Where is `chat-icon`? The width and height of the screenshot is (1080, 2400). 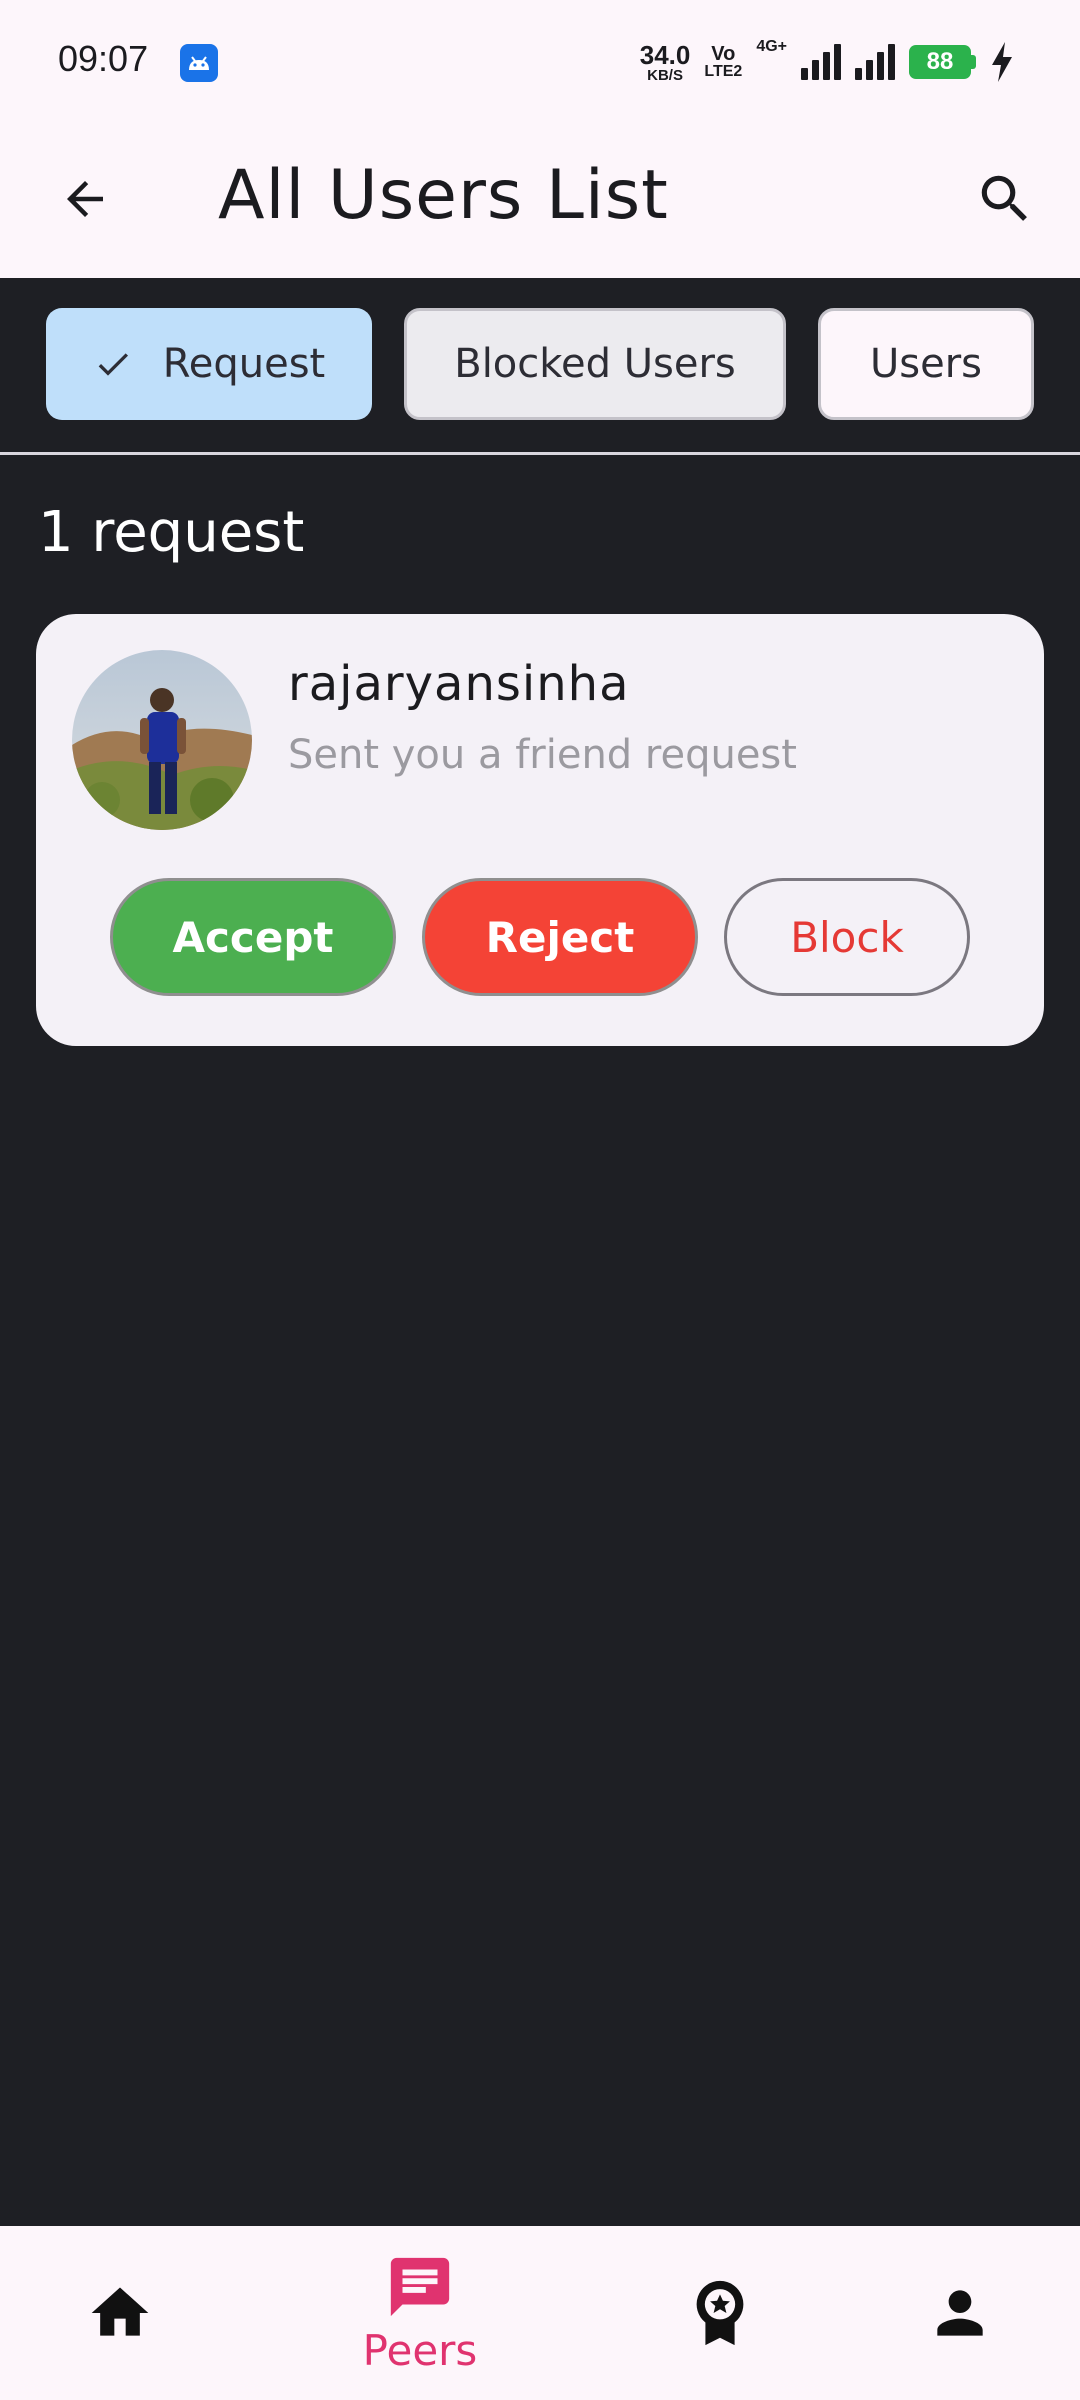 chat-icon is located at coordinates (420, 2286).